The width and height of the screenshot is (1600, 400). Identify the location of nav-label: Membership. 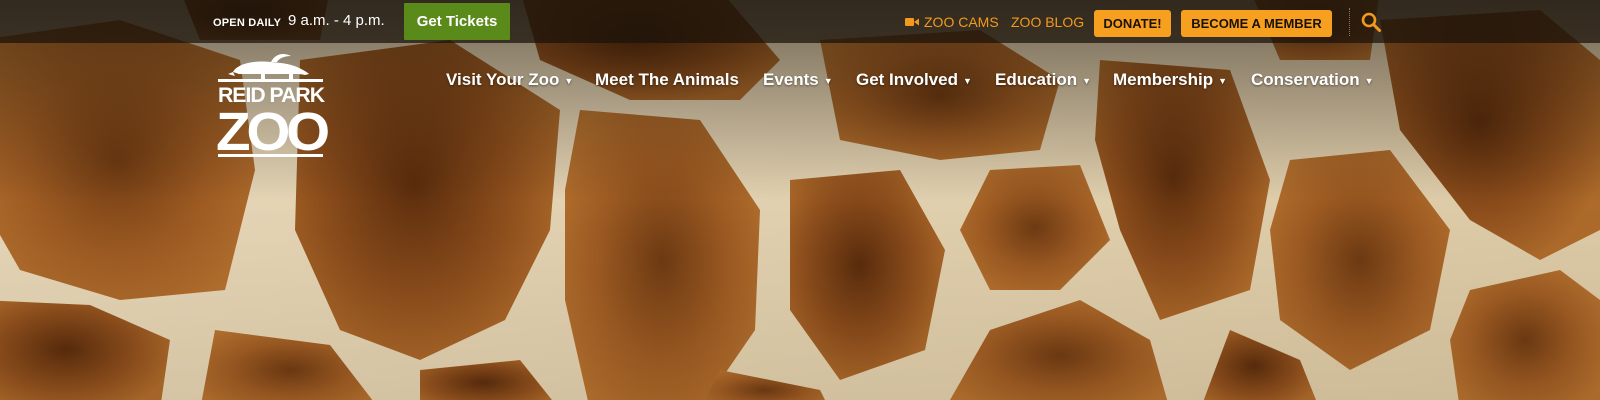
(1163, 79).